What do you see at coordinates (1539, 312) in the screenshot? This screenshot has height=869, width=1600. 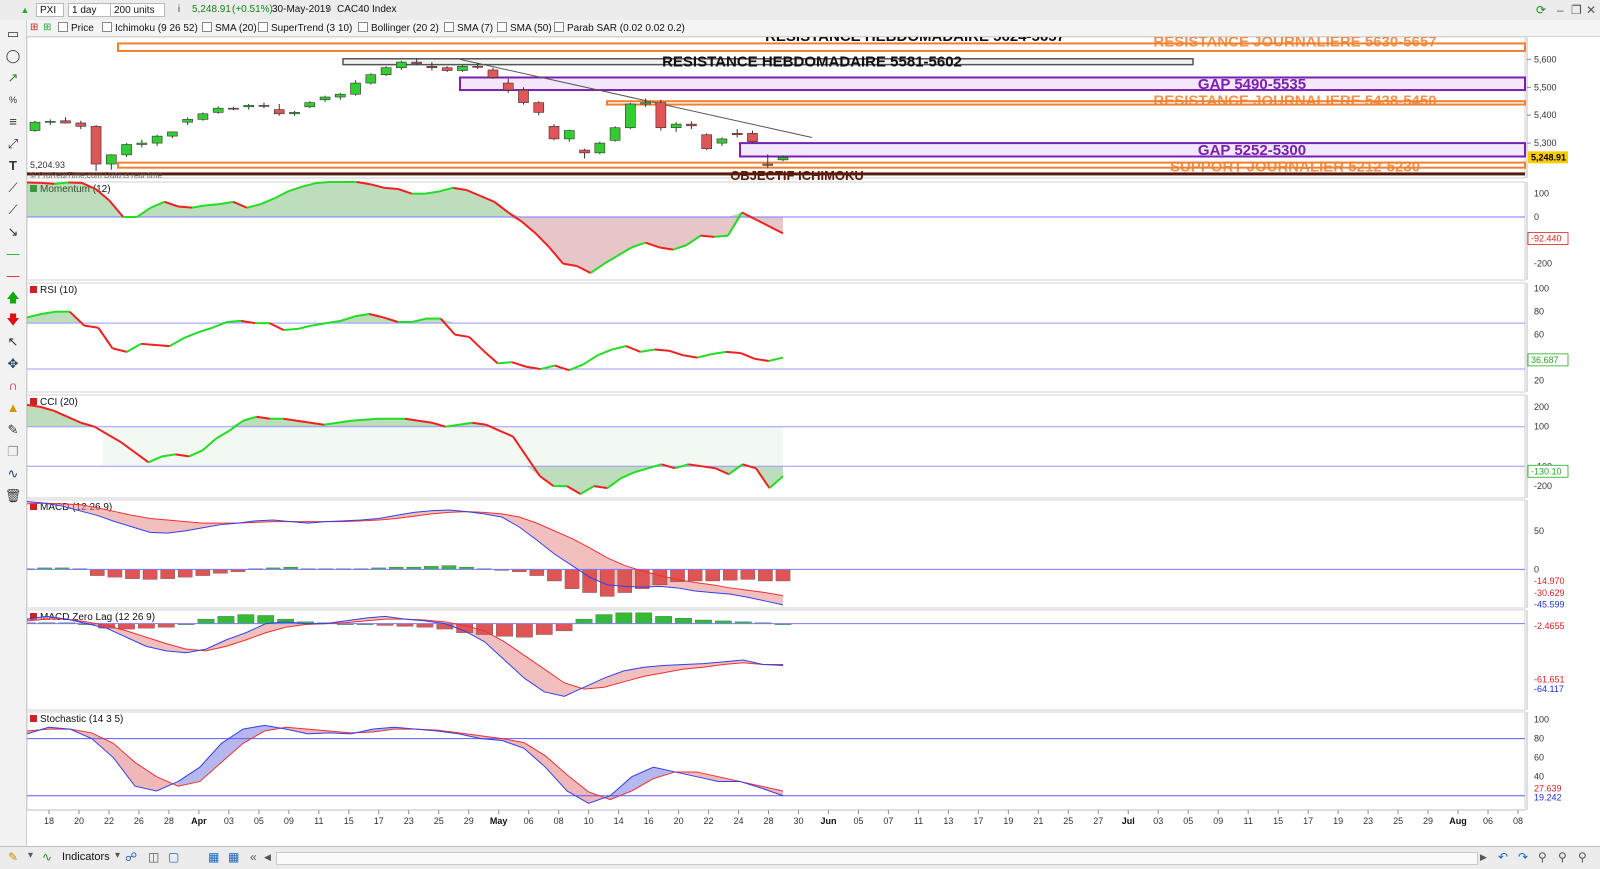 I see `y-tick-label: 80` at bounding box center [1539, 312].